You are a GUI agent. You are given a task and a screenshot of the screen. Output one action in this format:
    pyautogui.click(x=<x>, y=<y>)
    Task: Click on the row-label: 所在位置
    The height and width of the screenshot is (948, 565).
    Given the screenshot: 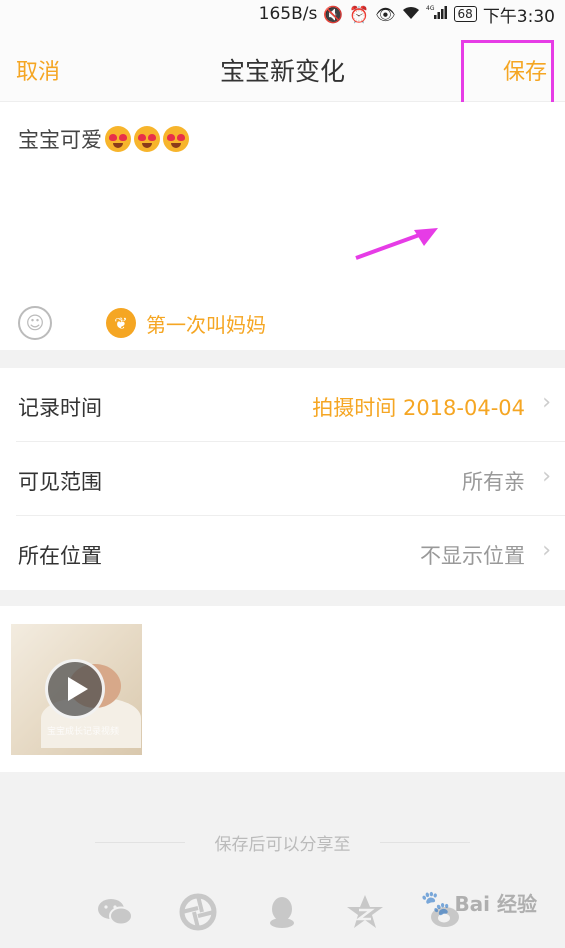 What is the action you would take?
    pyautogui.click(x=60, y=556)
    